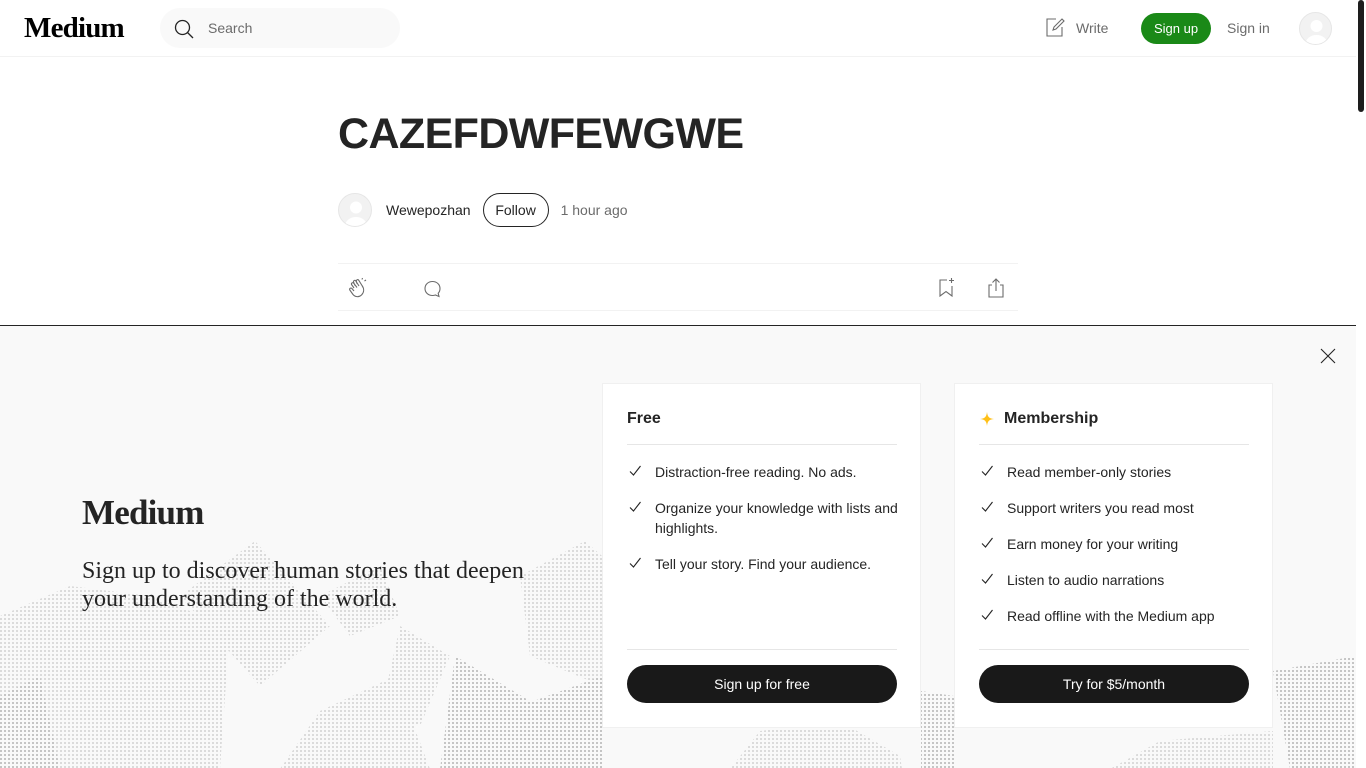 The width and height of the screenshot is (1366, 768). I want to click on sign-in-link: Sign in, so click(1248, 28).